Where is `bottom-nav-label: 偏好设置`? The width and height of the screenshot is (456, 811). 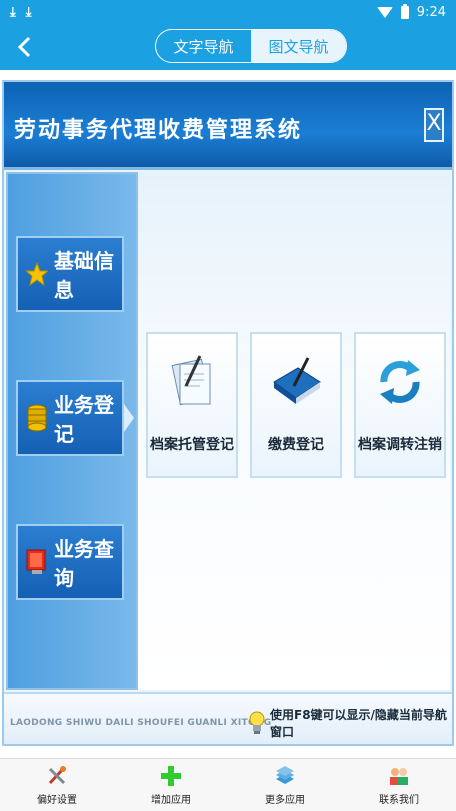
bottom-nav-label: 偏好设置 is located at coordinates (57, 800).